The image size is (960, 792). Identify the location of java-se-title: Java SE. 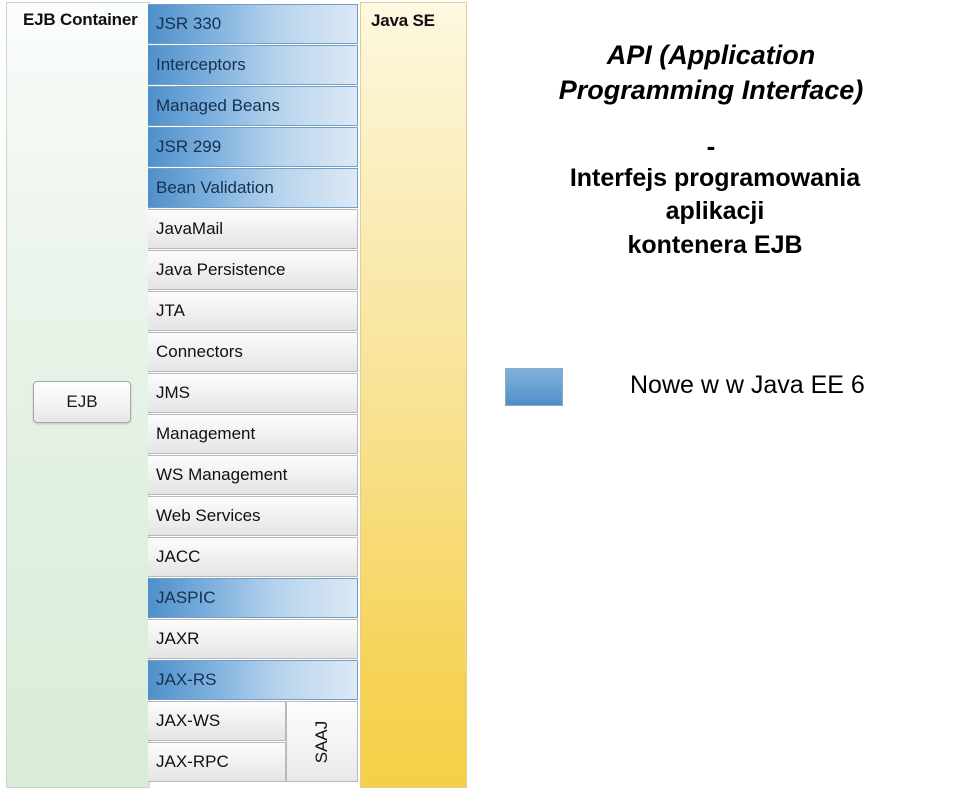
(403, 20).